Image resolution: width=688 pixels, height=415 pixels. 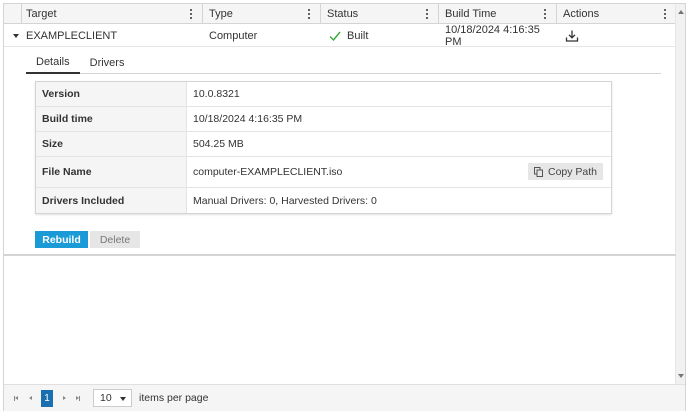 What do you see at coordinates (471, 14) in the screenshot?
I see `header-build-time-label: Build Time` at bounding box center [471, 14].